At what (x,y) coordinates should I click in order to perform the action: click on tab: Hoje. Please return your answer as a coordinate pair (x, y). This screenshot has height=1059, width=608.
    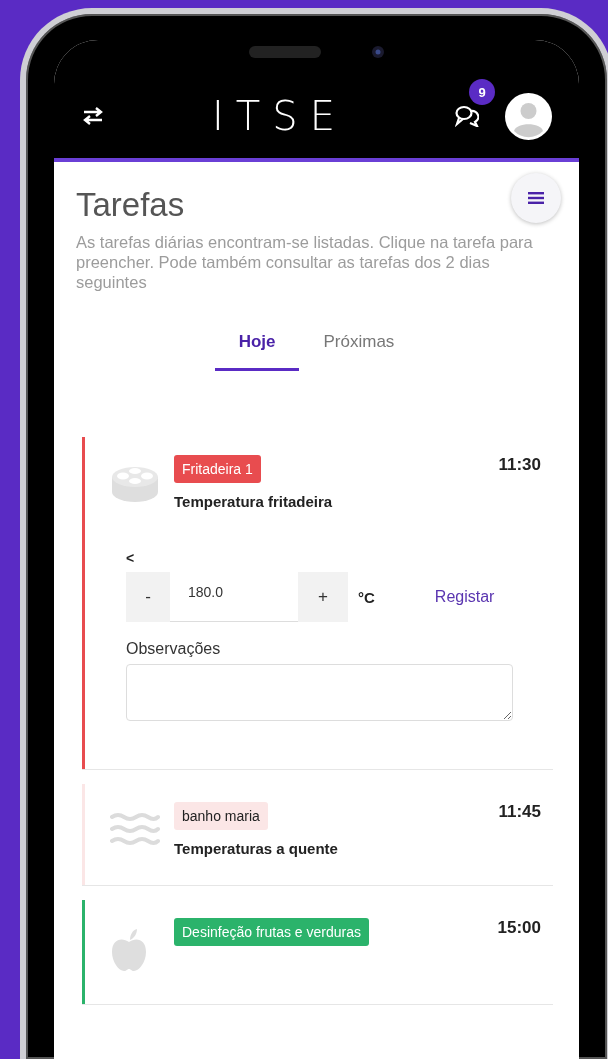
    Looking at the image, I should click on (257, 351).